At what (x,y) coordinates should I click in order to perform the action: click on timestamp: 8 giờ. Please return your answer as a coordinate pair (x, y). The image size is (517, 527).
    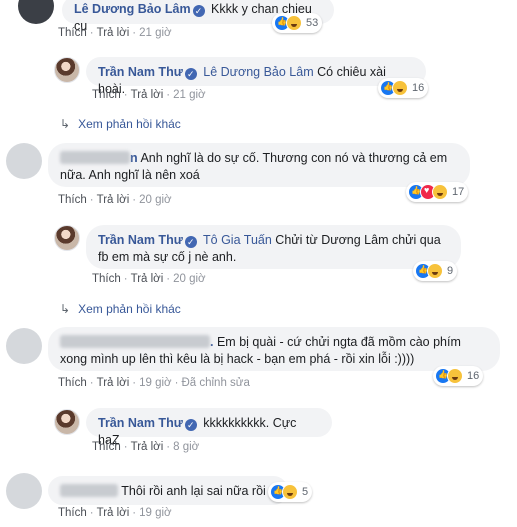
    Looking at the image, I should click on (186, 447).